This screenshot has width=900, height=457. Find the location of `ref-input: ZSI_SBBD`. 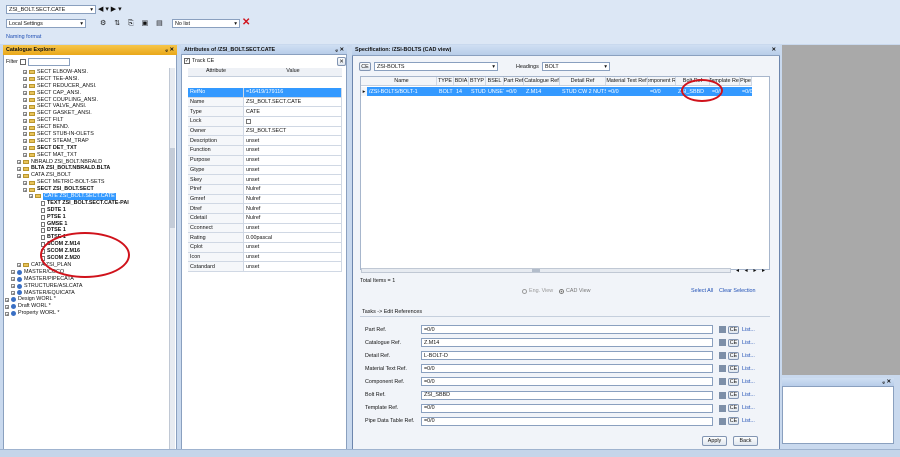

ref-input: ZSI_SBBD is located at coordinates (567, 395).